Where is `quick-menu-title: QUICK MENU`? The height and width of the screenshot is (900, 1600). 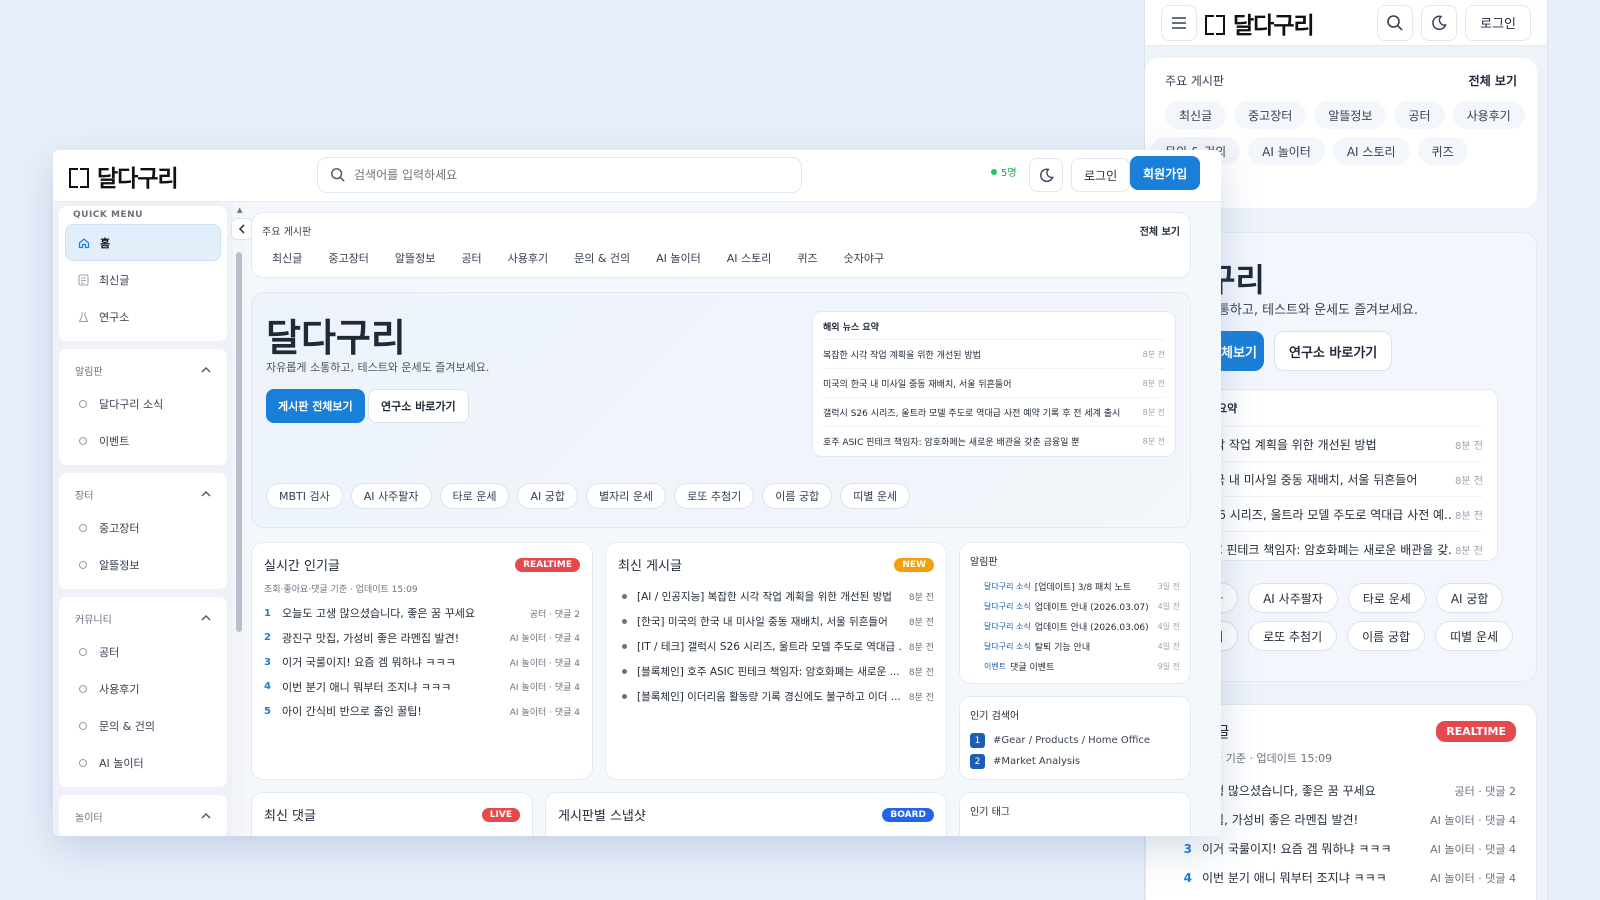
quick-menu-title: QUICK MENU is located at coordinates (108, 215).